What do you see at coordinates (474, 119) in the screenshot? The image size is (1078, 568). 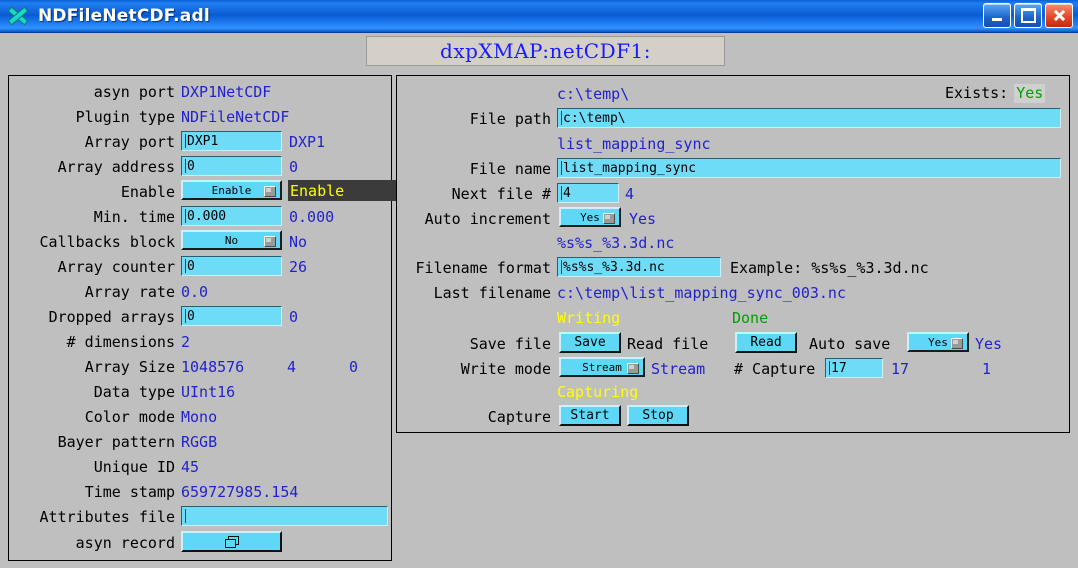 I see `file-path-label-row: File path` at bounding box center [474, 119].